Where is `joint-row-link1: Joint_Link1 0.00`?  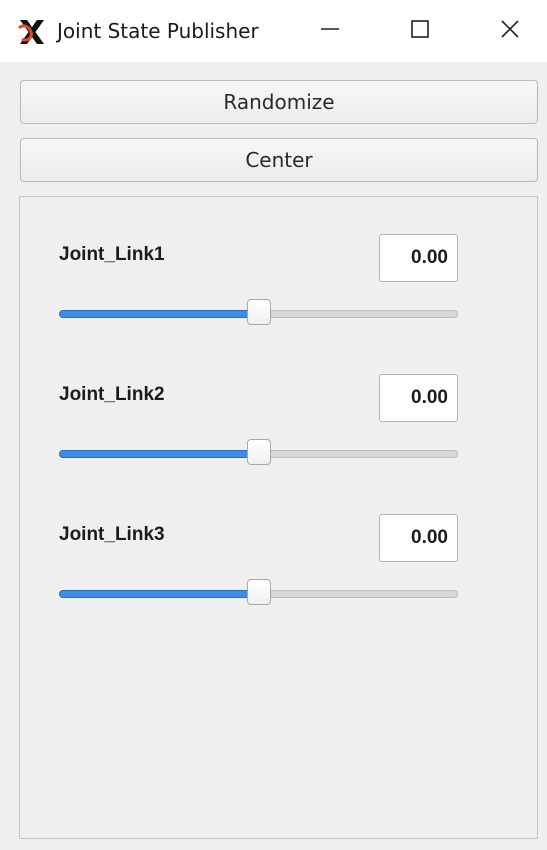 joint-row-link1: Joint_Link1 0.00 is located at coordinates (278, 261).